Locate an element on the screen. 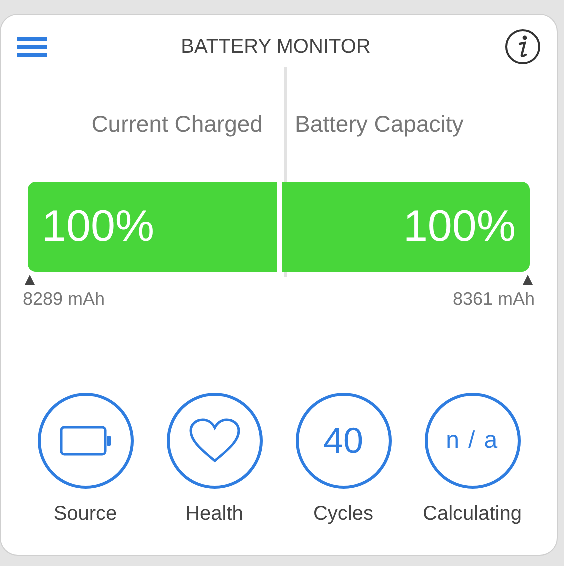  info-icon is located at coordinates (522, 47).